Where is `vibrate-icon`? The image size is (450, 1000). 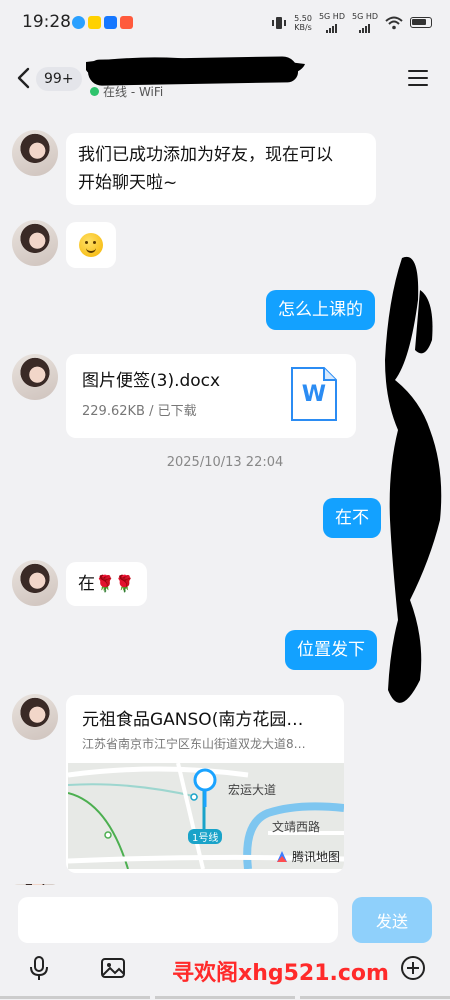 vibrate-icon is located at coordinates (279, 22).